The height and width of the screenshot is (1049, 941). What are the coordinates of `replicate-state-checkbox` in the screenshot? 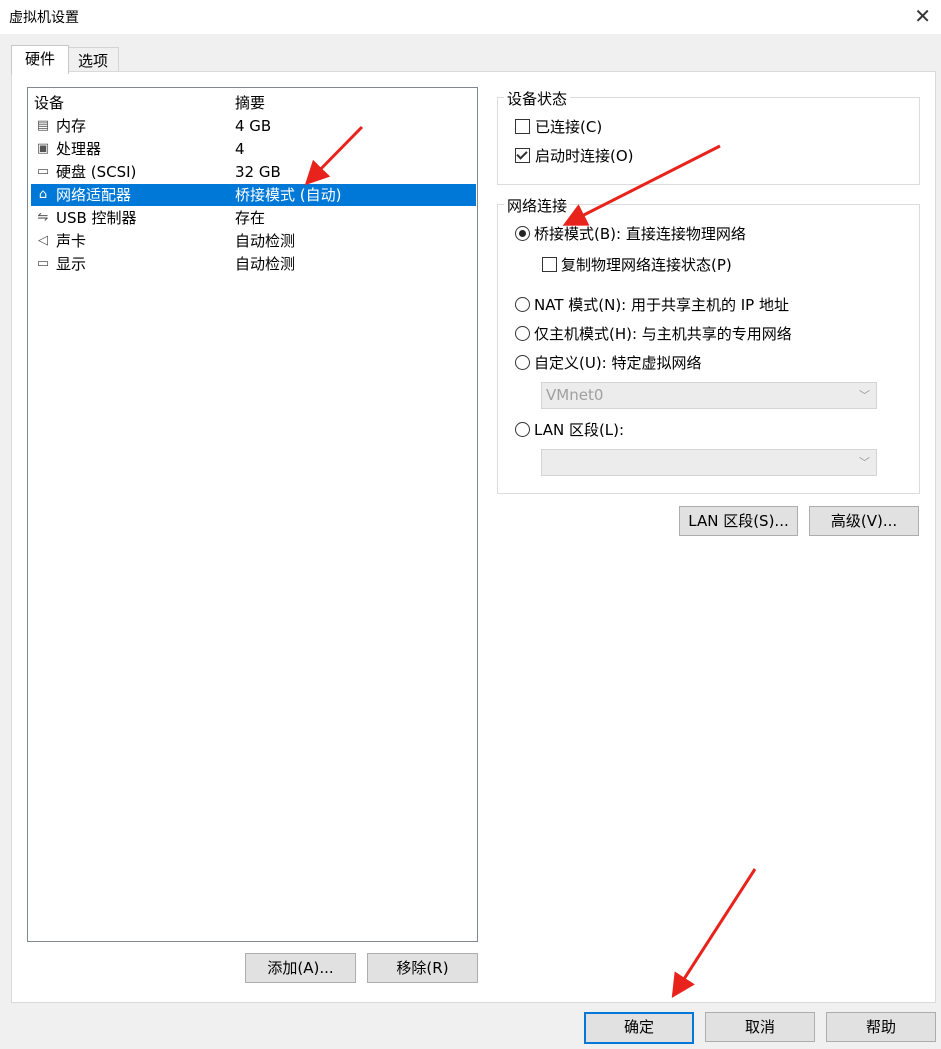 It's located at (549, 264).